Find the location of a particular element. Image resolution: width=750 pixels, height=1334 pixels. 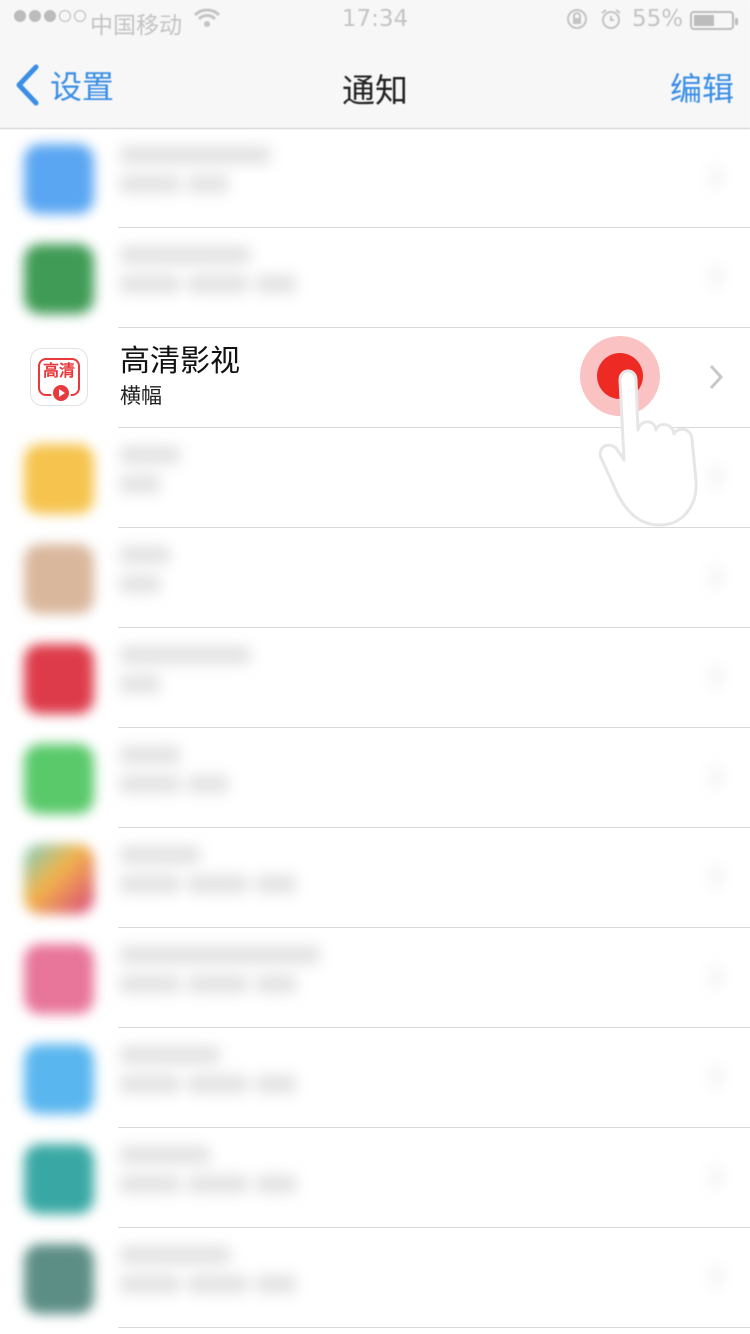

alert-style: 横幅 is located at coordinates (141, 396).